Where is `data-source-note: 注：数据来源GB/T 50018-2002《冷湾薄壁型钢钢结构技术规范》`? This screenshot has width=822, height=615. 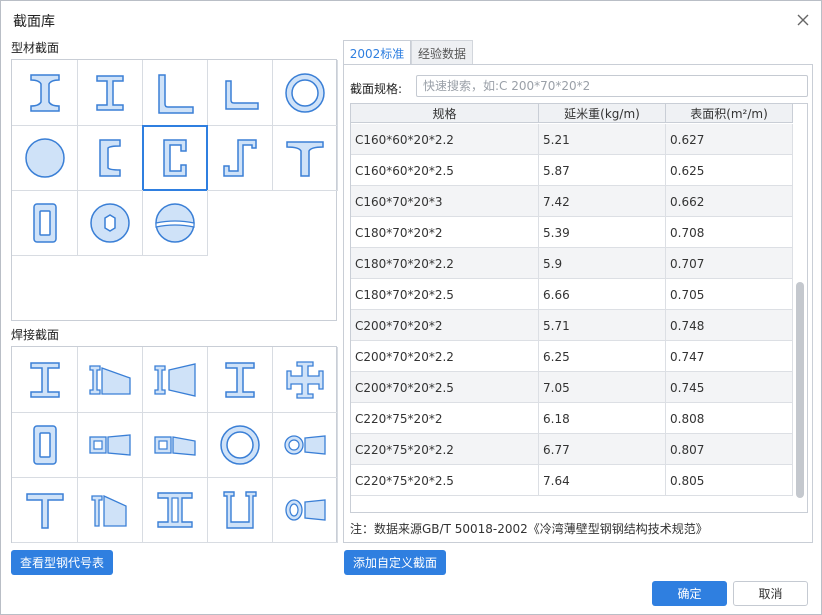
data-source-note: 注：数据来源GB/T 50018-2002《冷湾薄壁型钢钢结构技术规范》 is located at coordinates (529, 529).